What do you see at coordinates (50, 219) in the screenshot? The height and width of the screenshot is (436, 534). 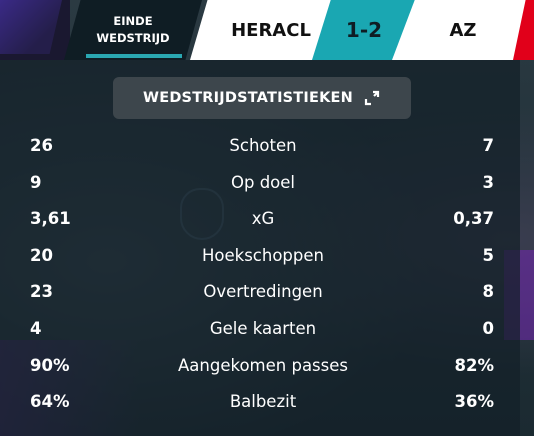 I see `stat-home-value: 3,61` at bounding box center [50, 219].